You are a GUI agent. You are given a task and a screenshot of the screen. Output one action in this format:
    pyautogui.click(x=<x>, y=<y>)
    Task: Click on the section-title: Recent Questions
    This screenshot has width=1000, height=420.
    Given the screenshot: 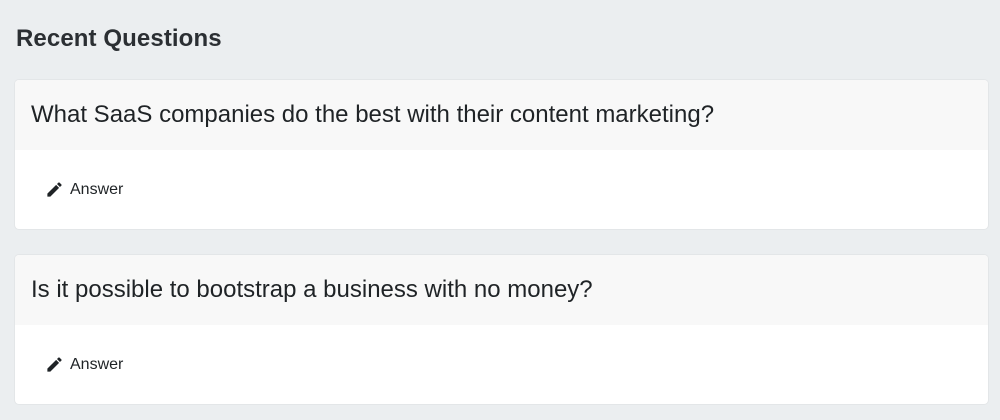 What is the action you would take?
    pyautogui.click(x=119, y=38)
    